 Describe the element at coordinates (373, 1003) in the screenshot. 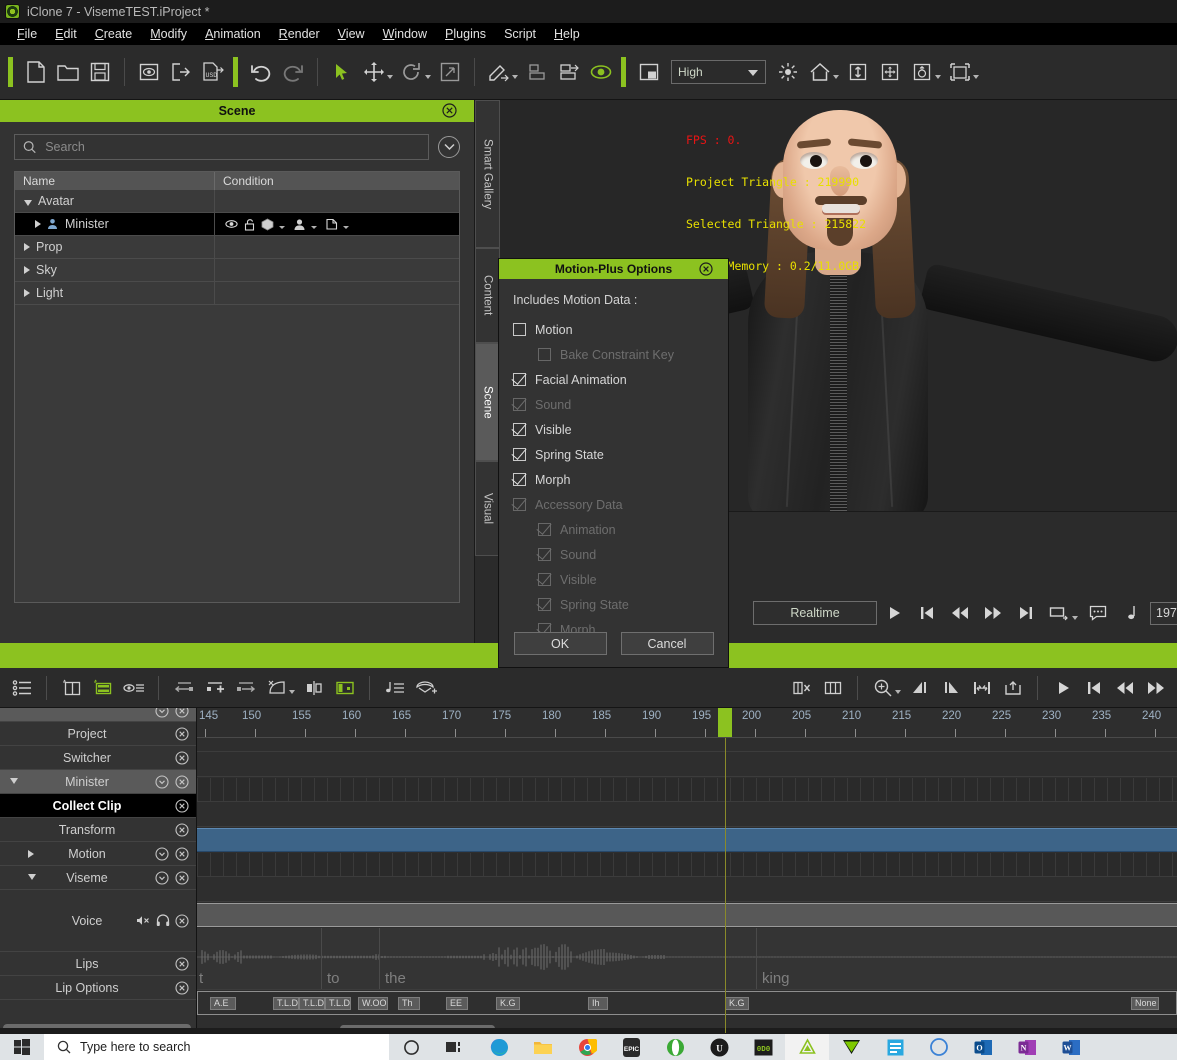

I see `viseme-key: W.OO` at that location.